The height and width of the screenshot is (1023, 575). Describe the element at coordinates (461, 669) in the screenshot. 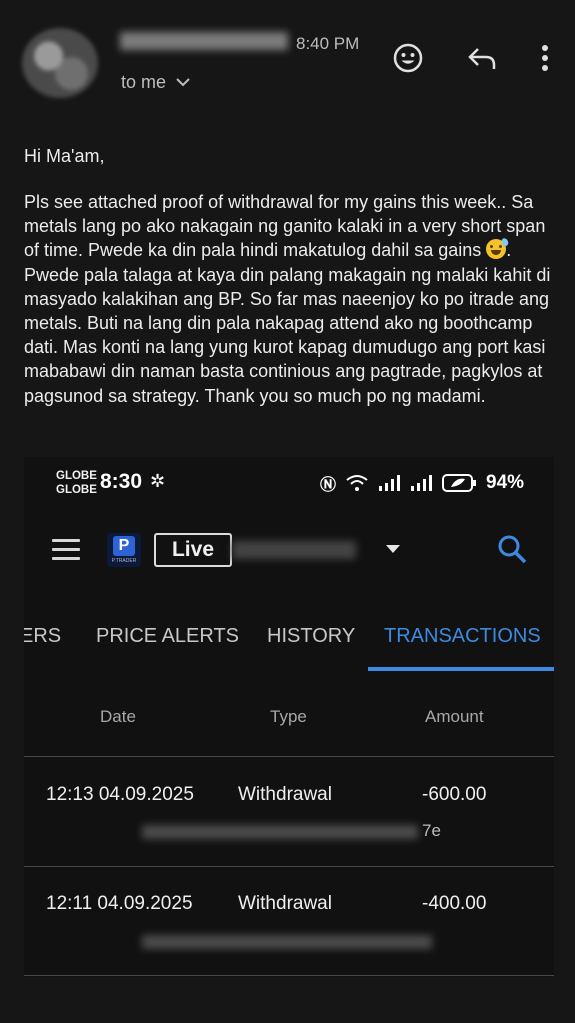

I see `active-tab-indicator` at that location.